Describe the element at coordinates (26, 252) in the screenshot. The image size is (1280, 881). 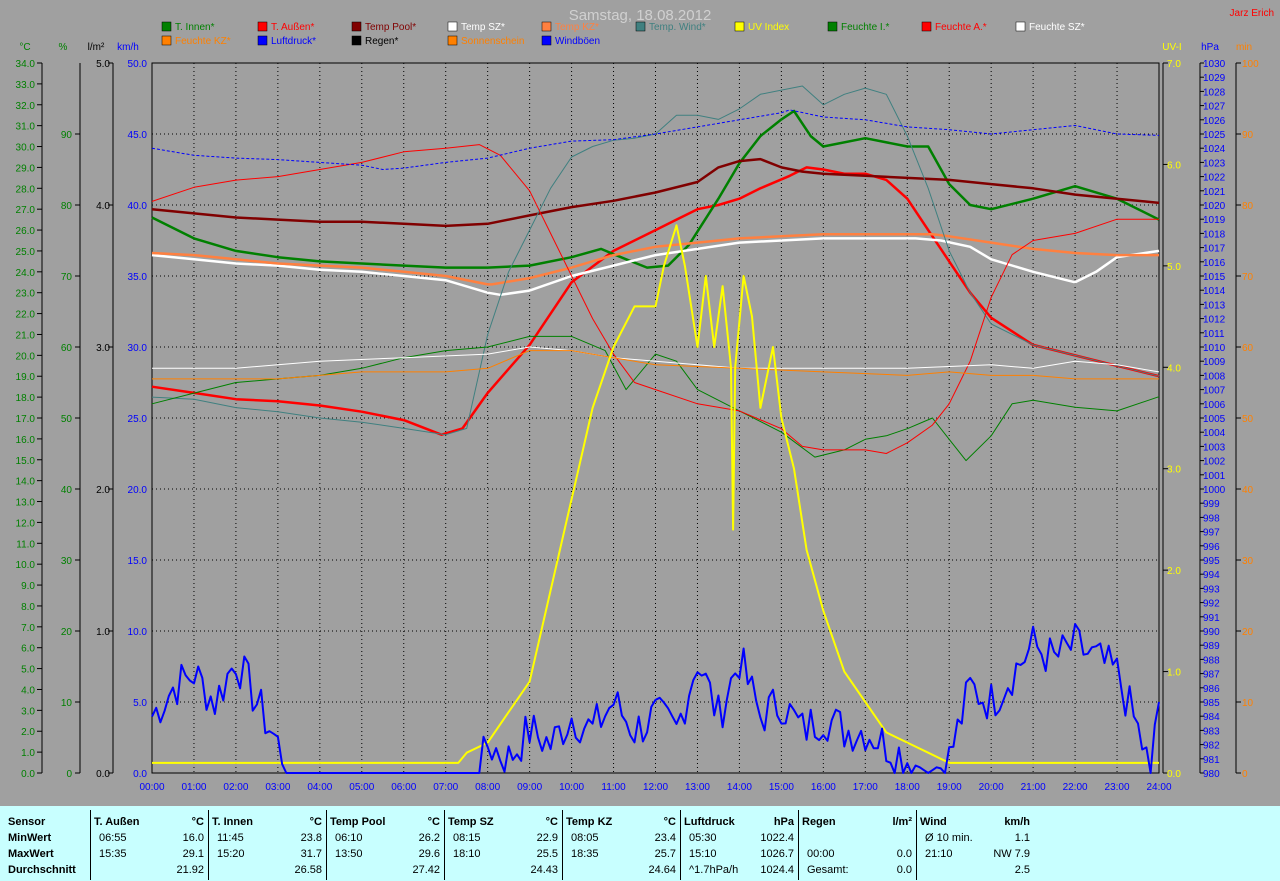
I see `celsius-tick-label: 25.0` at that location.